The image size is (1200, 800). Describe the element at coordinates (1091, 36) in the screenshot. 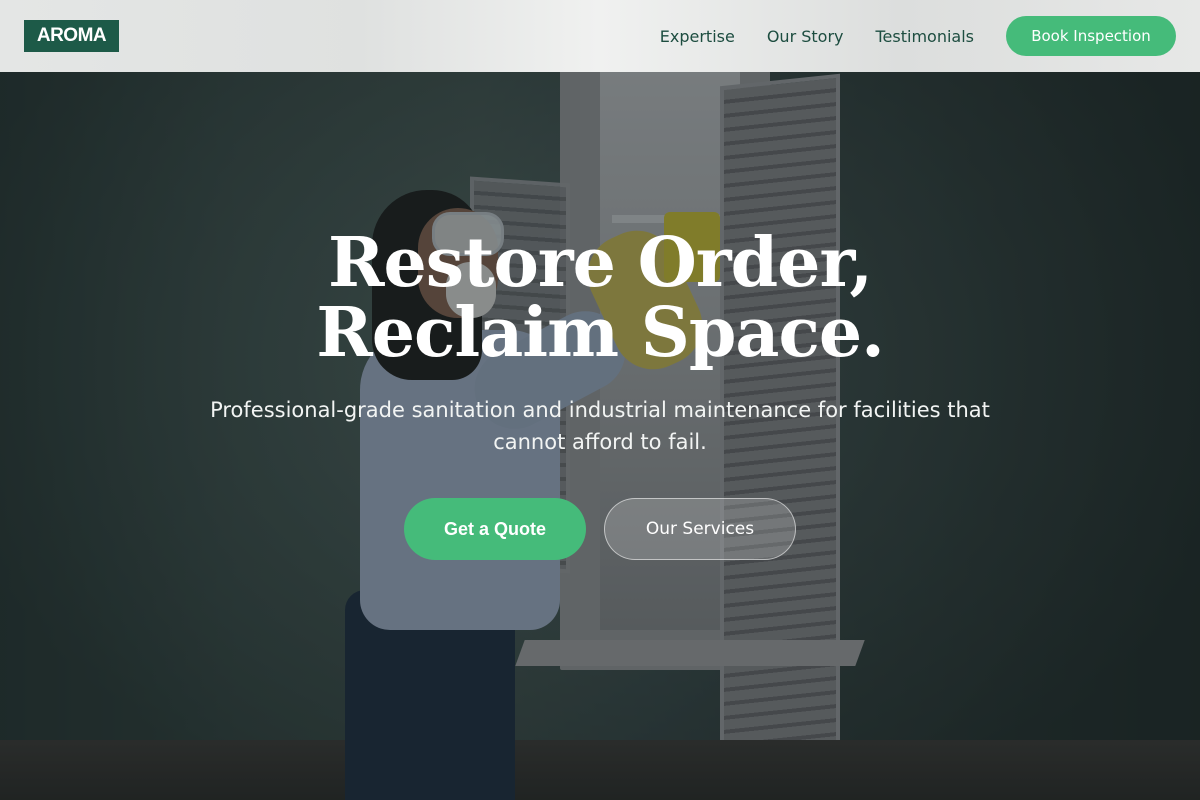

I see `book-inspection-button: Book Inspection` at that location.